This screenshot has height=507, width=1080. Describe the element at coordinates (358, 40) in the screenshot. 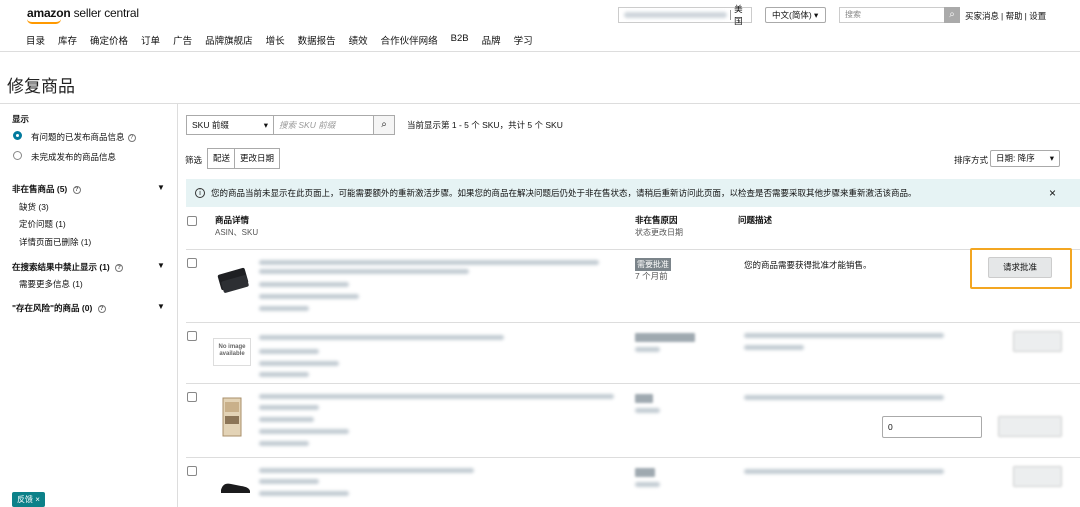

I see `nav-item: 绩效` at that location.